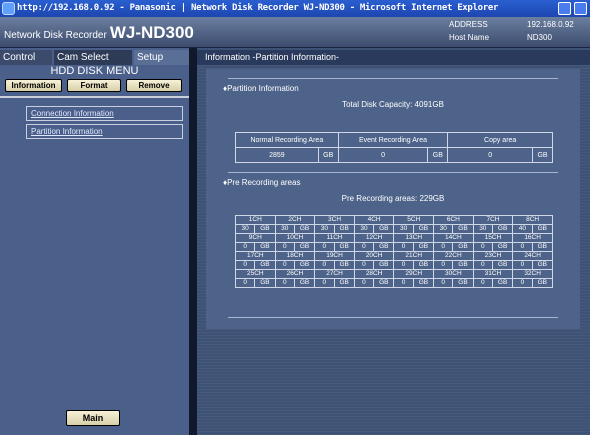  Describe the element at coordinates (295, 256) in the screenshot. I see `channel-name: 18CH` at that location.